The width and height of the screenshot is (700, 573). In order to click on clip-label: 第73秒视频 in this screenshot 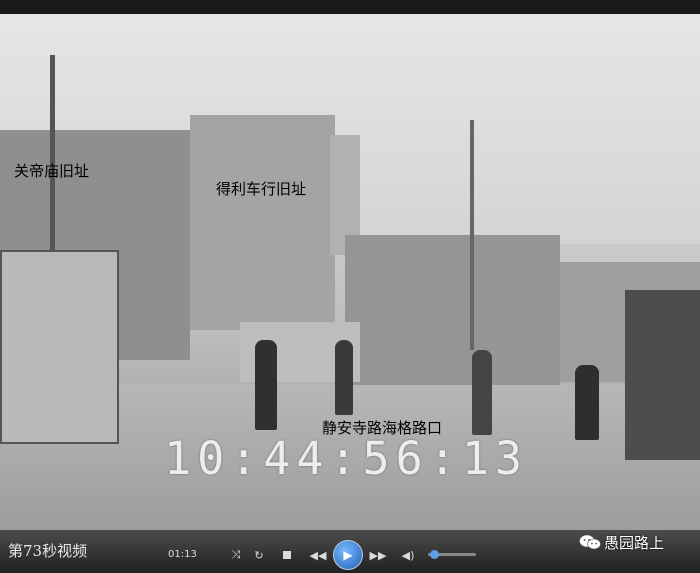, I will do `click(48, 551)`.